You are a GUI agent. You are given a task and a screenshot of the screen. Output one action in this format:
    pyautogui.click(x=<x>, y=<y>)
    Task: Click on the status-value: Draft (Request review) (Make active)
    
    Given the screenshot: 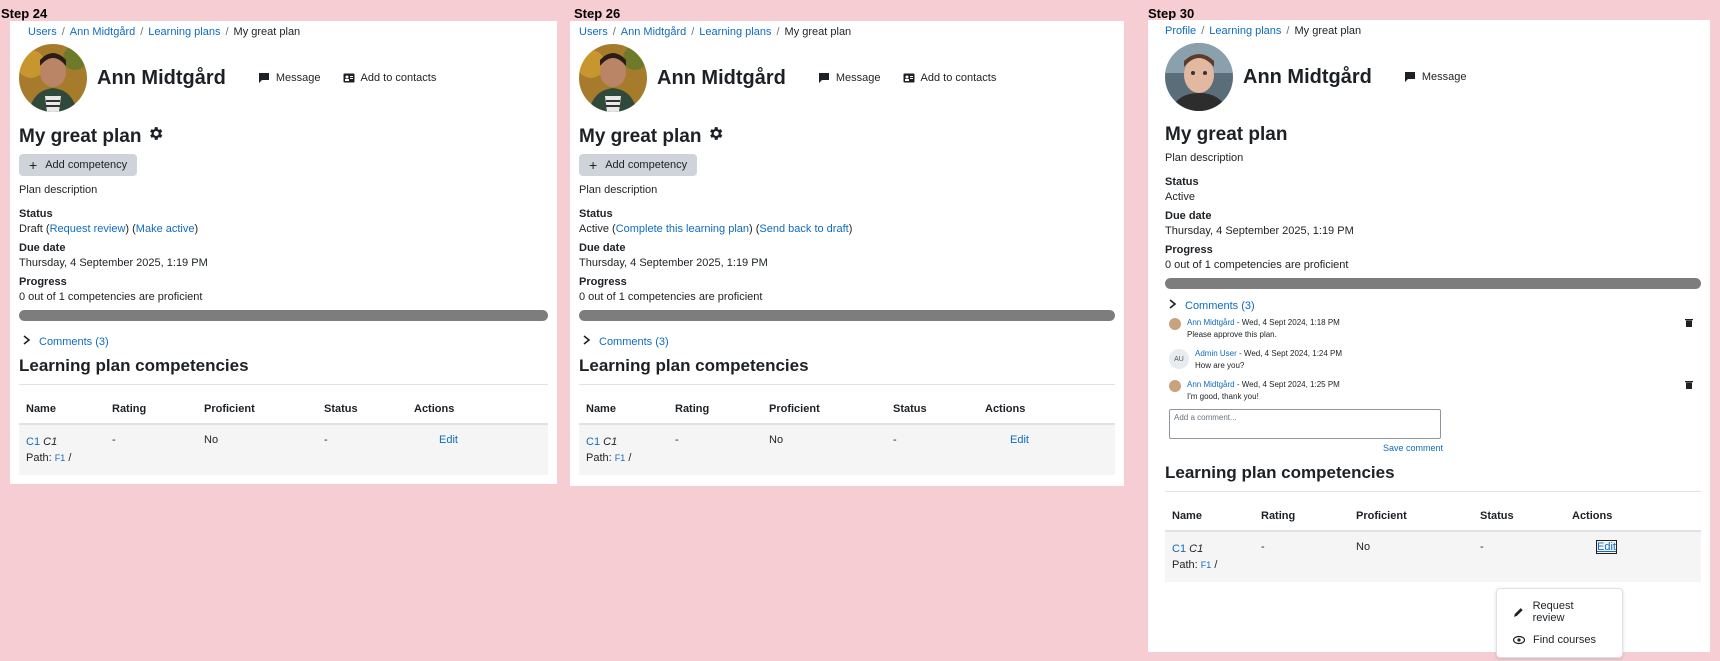 What is the action you would take?
    pyautogui.click(x=109, y=229)
    